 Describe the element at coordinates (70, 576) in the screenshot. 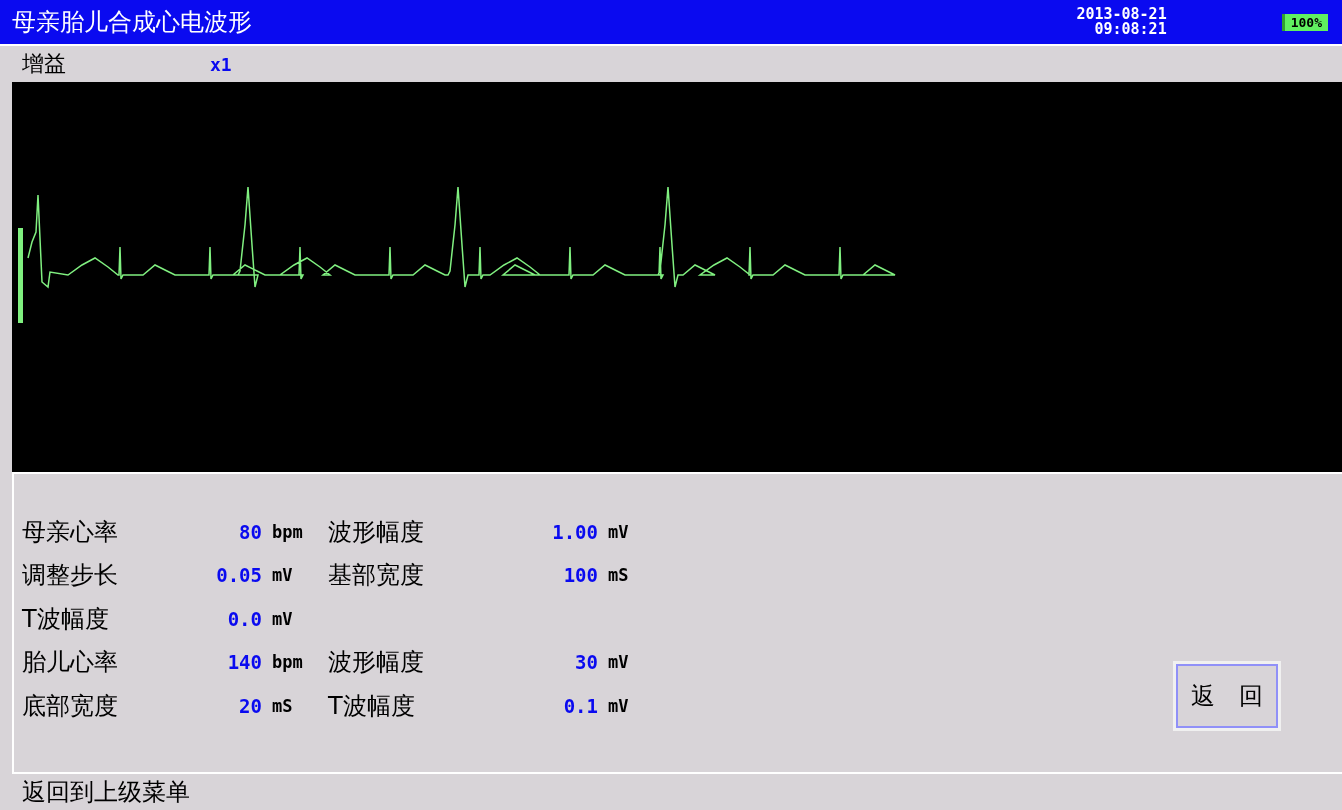

I see `parameter-label: 调整步长` at that location.